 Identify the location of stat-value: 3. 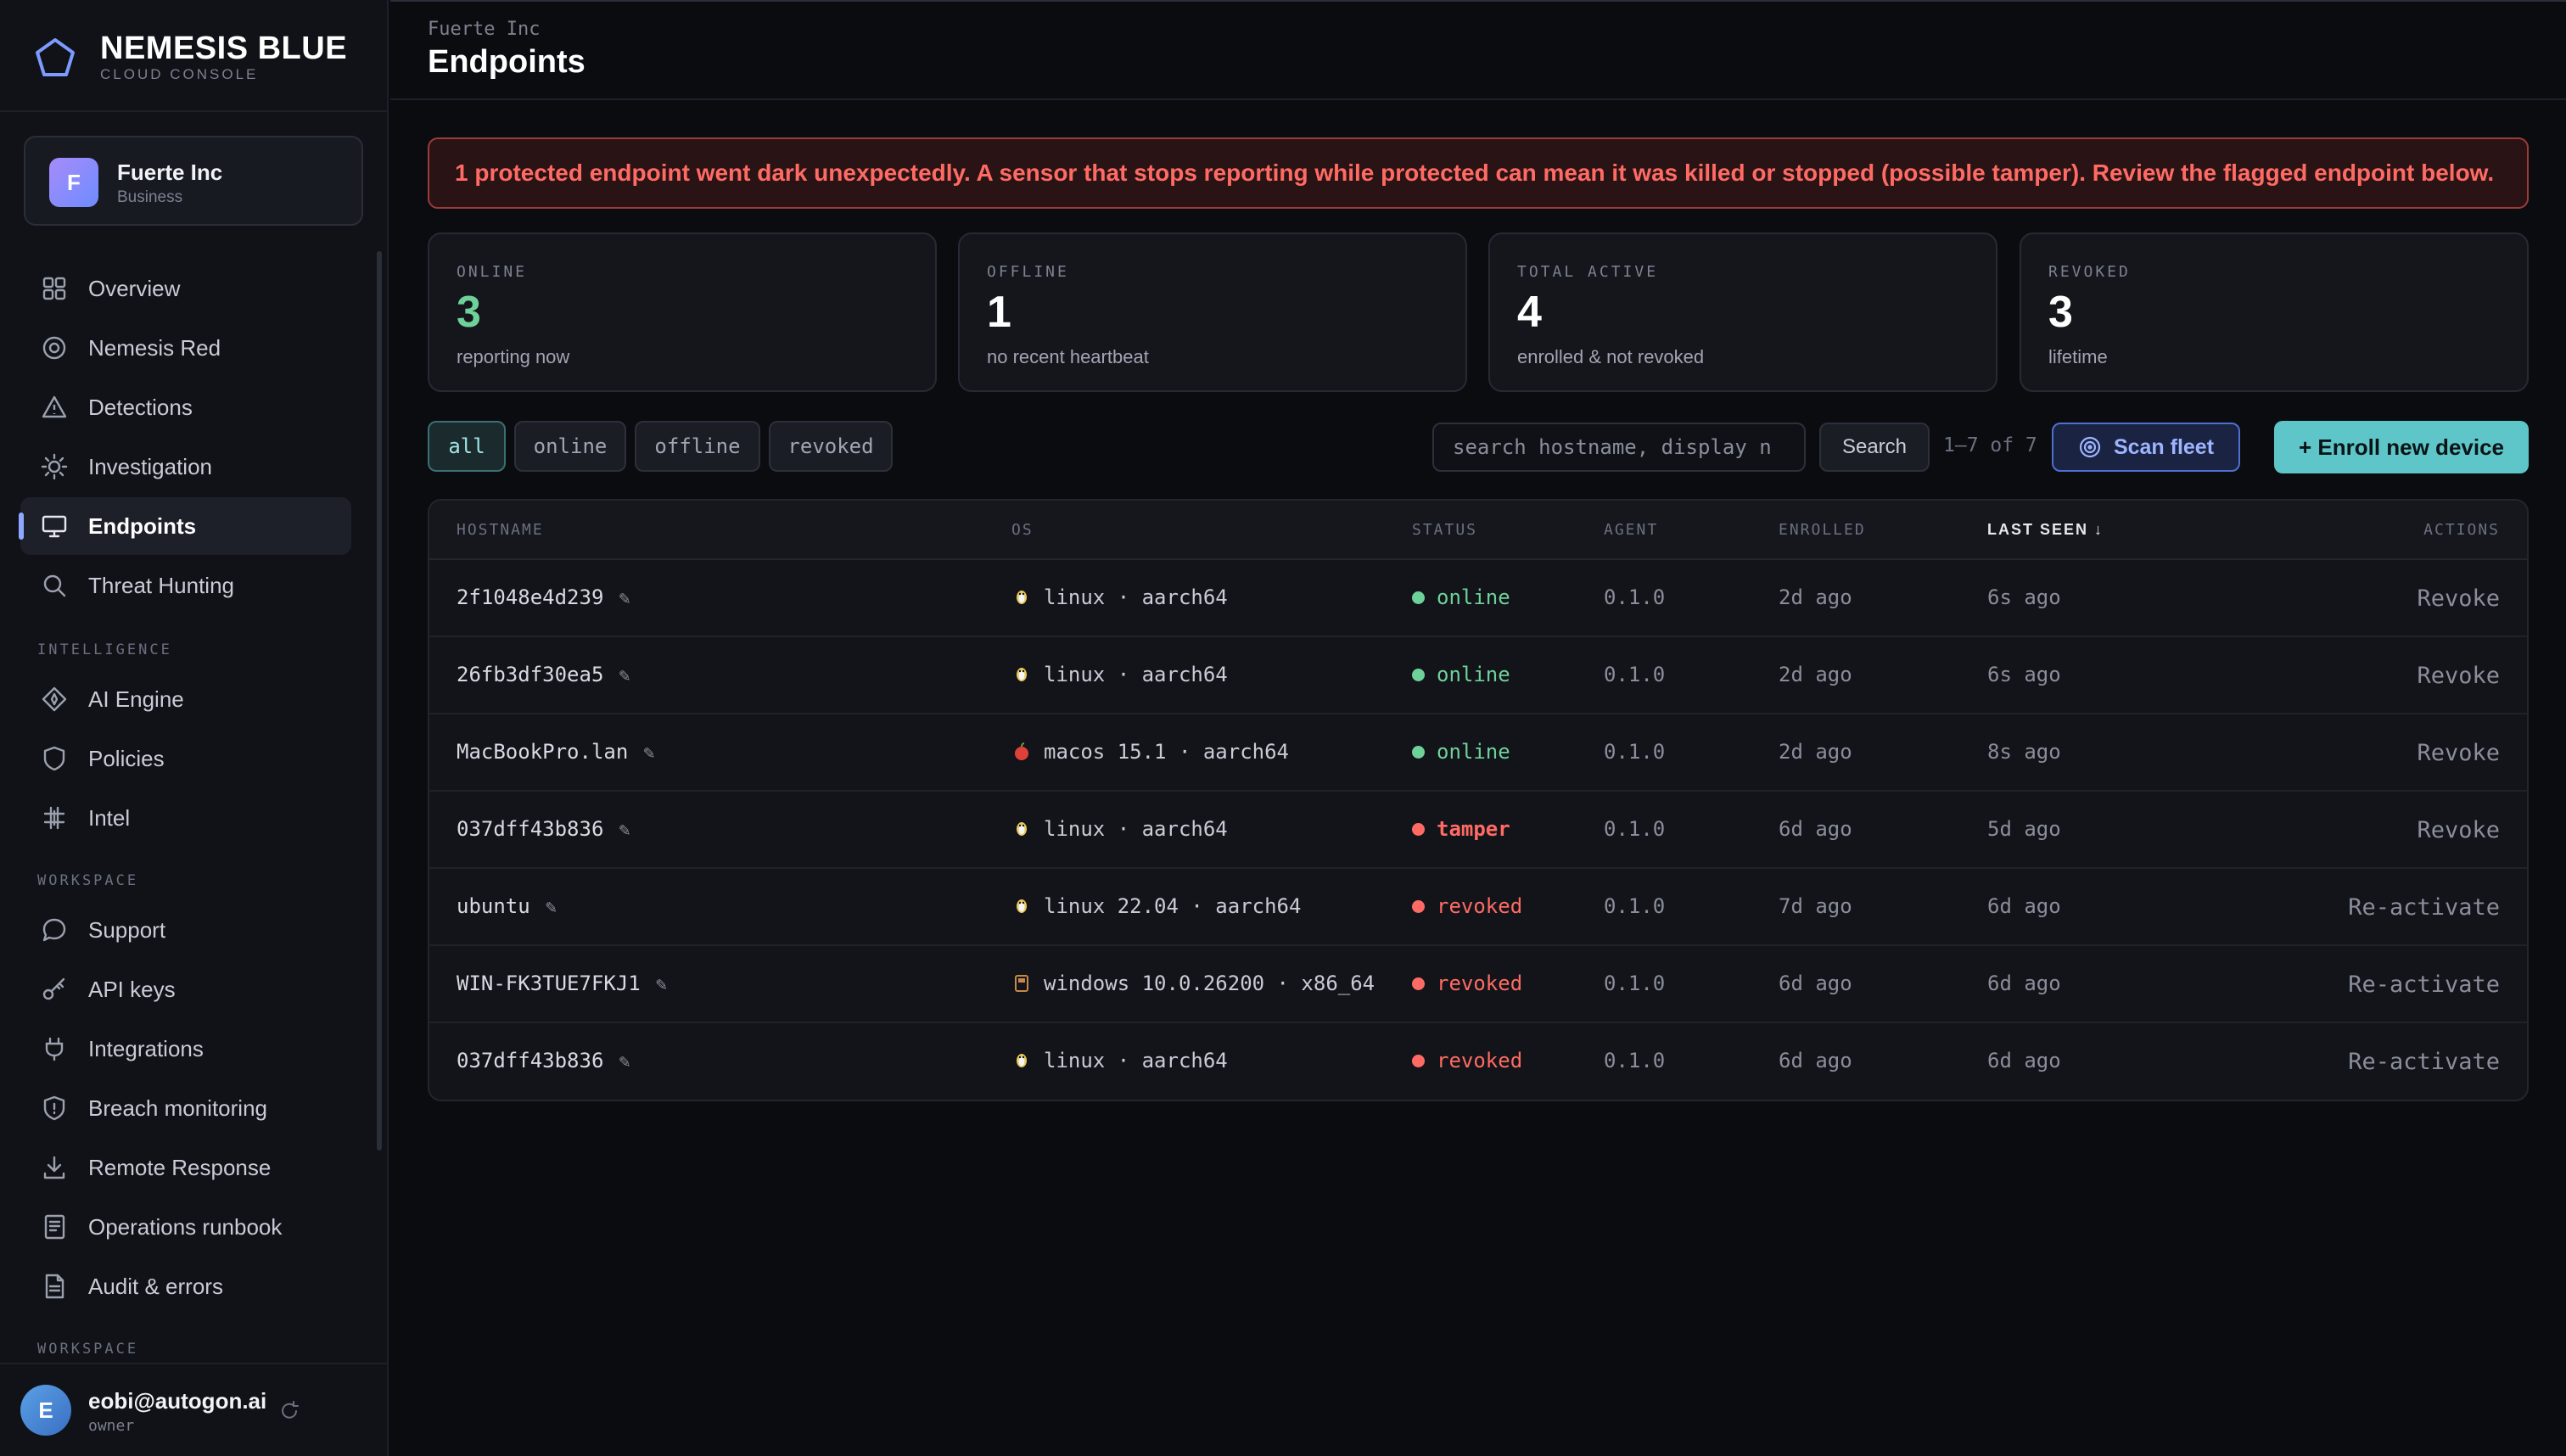
(2060, 312).